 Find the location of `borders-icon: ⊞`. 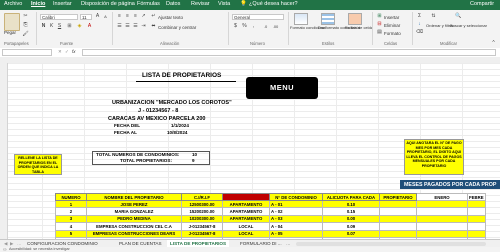

borders-icon: ⊞ is located at coordinates (69, 26).